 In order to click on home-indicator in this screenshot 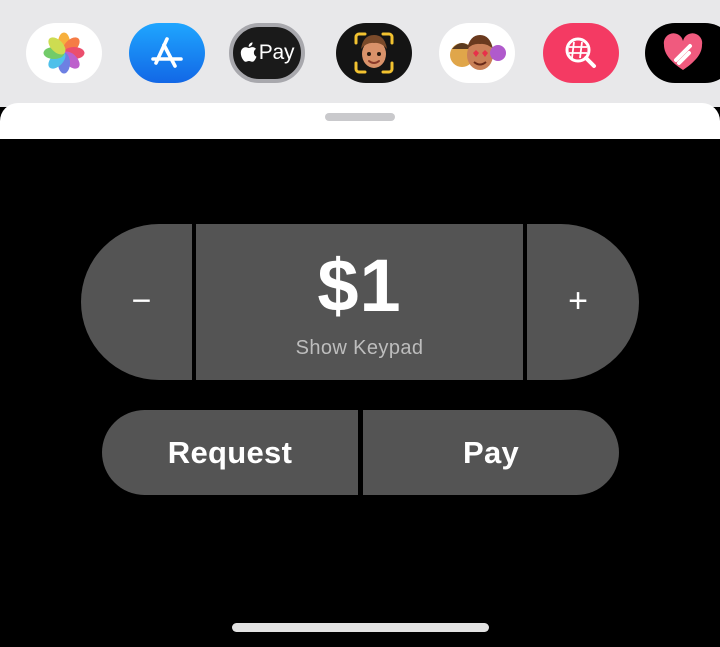, I will do `click(360, 627)`.